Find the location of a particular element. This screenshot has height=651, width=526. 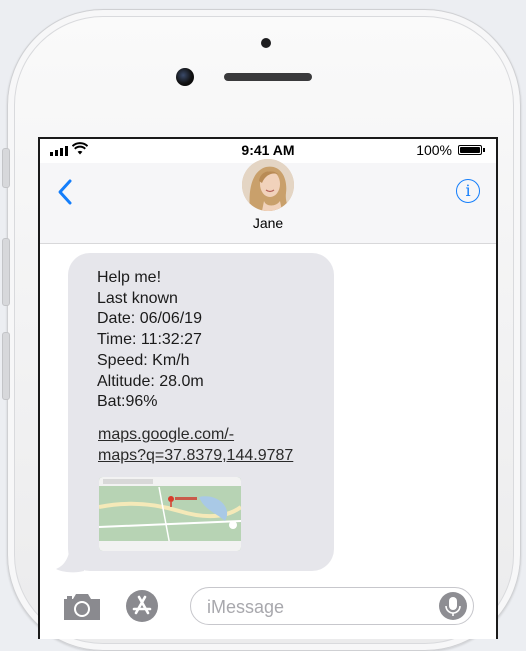

app-store-icon is located at coordinates (142, 605).